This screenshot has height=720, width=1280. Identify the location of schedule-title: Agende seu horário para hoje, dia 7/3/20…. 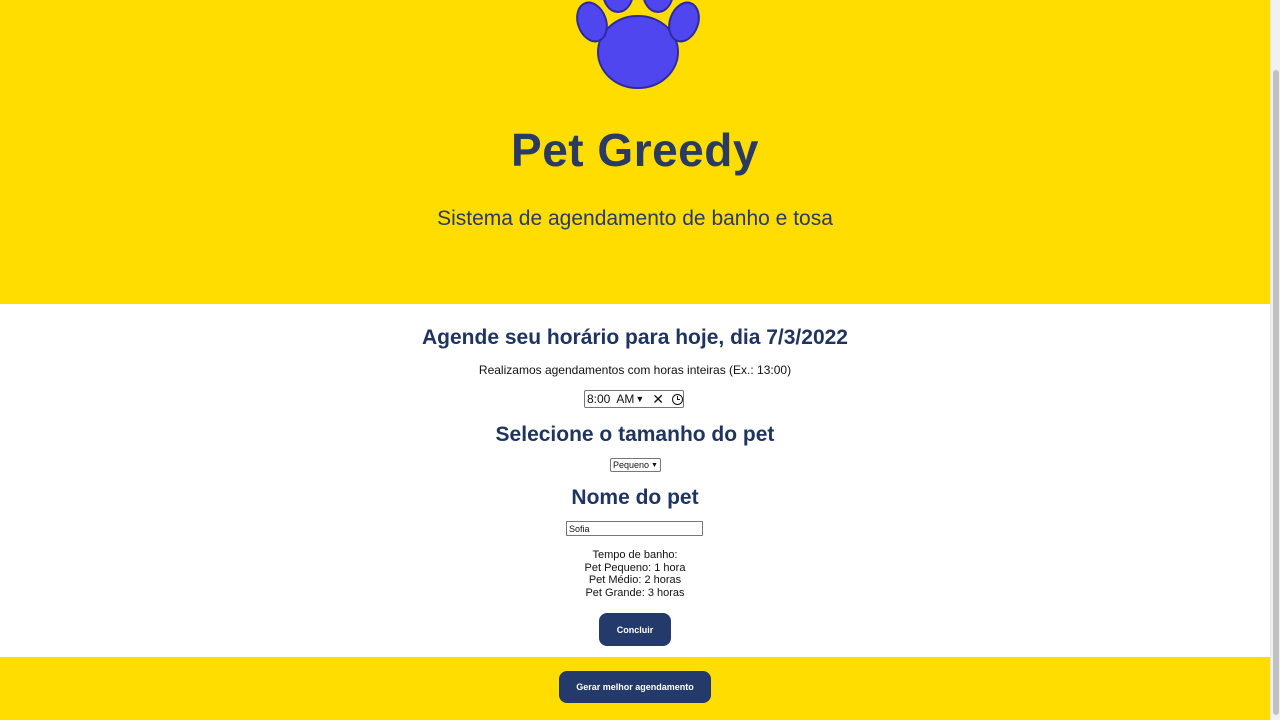
(635, 337).